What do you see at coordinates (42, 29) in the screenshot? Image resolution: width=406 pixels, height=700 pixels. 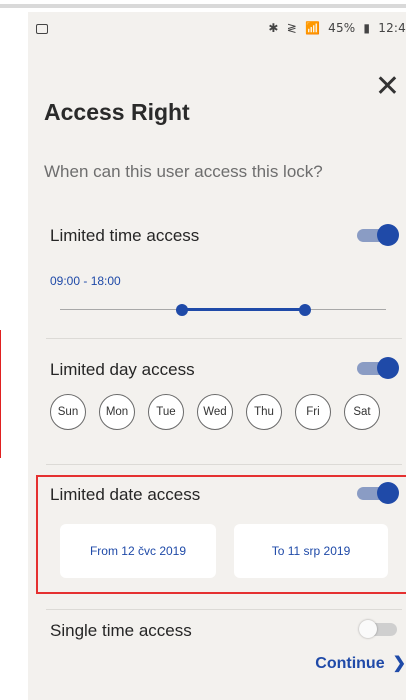 I see `image-icon` at bounding box center [42, 29].